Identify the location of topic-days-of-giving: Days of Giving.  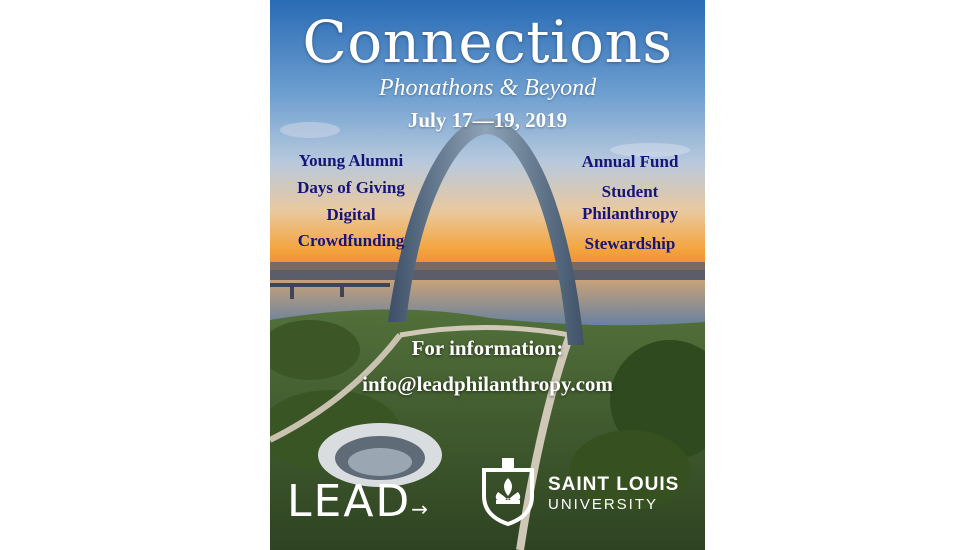
(351, 187).